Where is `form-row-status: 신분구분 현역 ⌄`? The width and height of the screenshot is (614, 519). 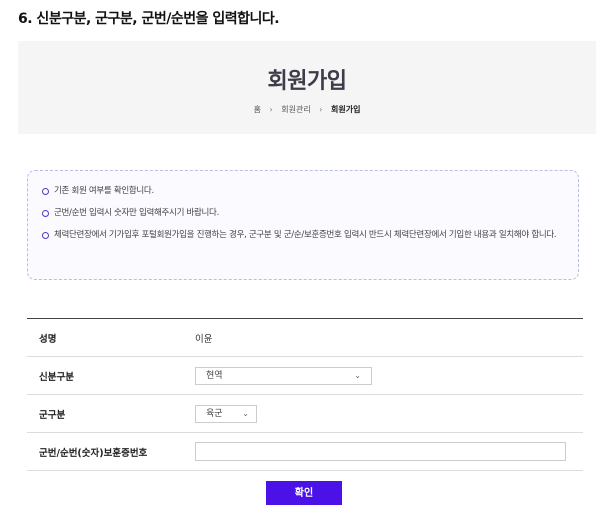 form-row-status: 신분구분 현역 ⌄ is located at coordinates (305, 376).